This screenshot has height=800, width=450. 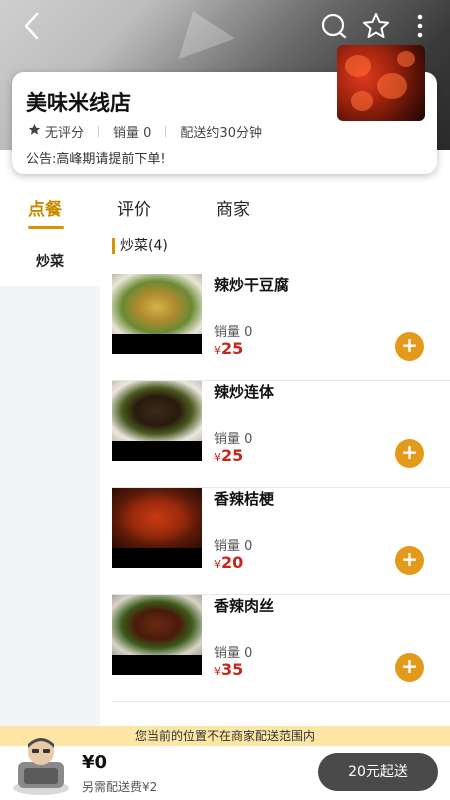 What do you see at coordinates (225, 25) in the screenshot?
I see `top-bar` at bounding box center [225, 25].